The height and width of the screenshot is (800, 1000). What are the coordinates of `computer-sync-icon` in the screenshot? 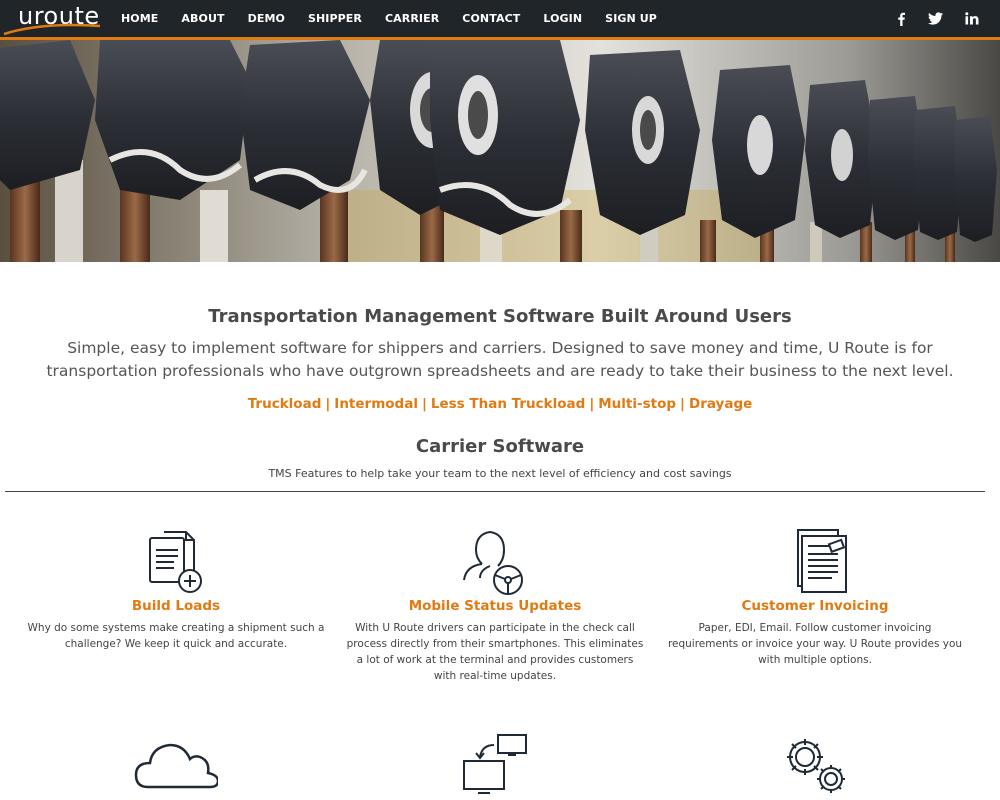 It's located at (495, 764).